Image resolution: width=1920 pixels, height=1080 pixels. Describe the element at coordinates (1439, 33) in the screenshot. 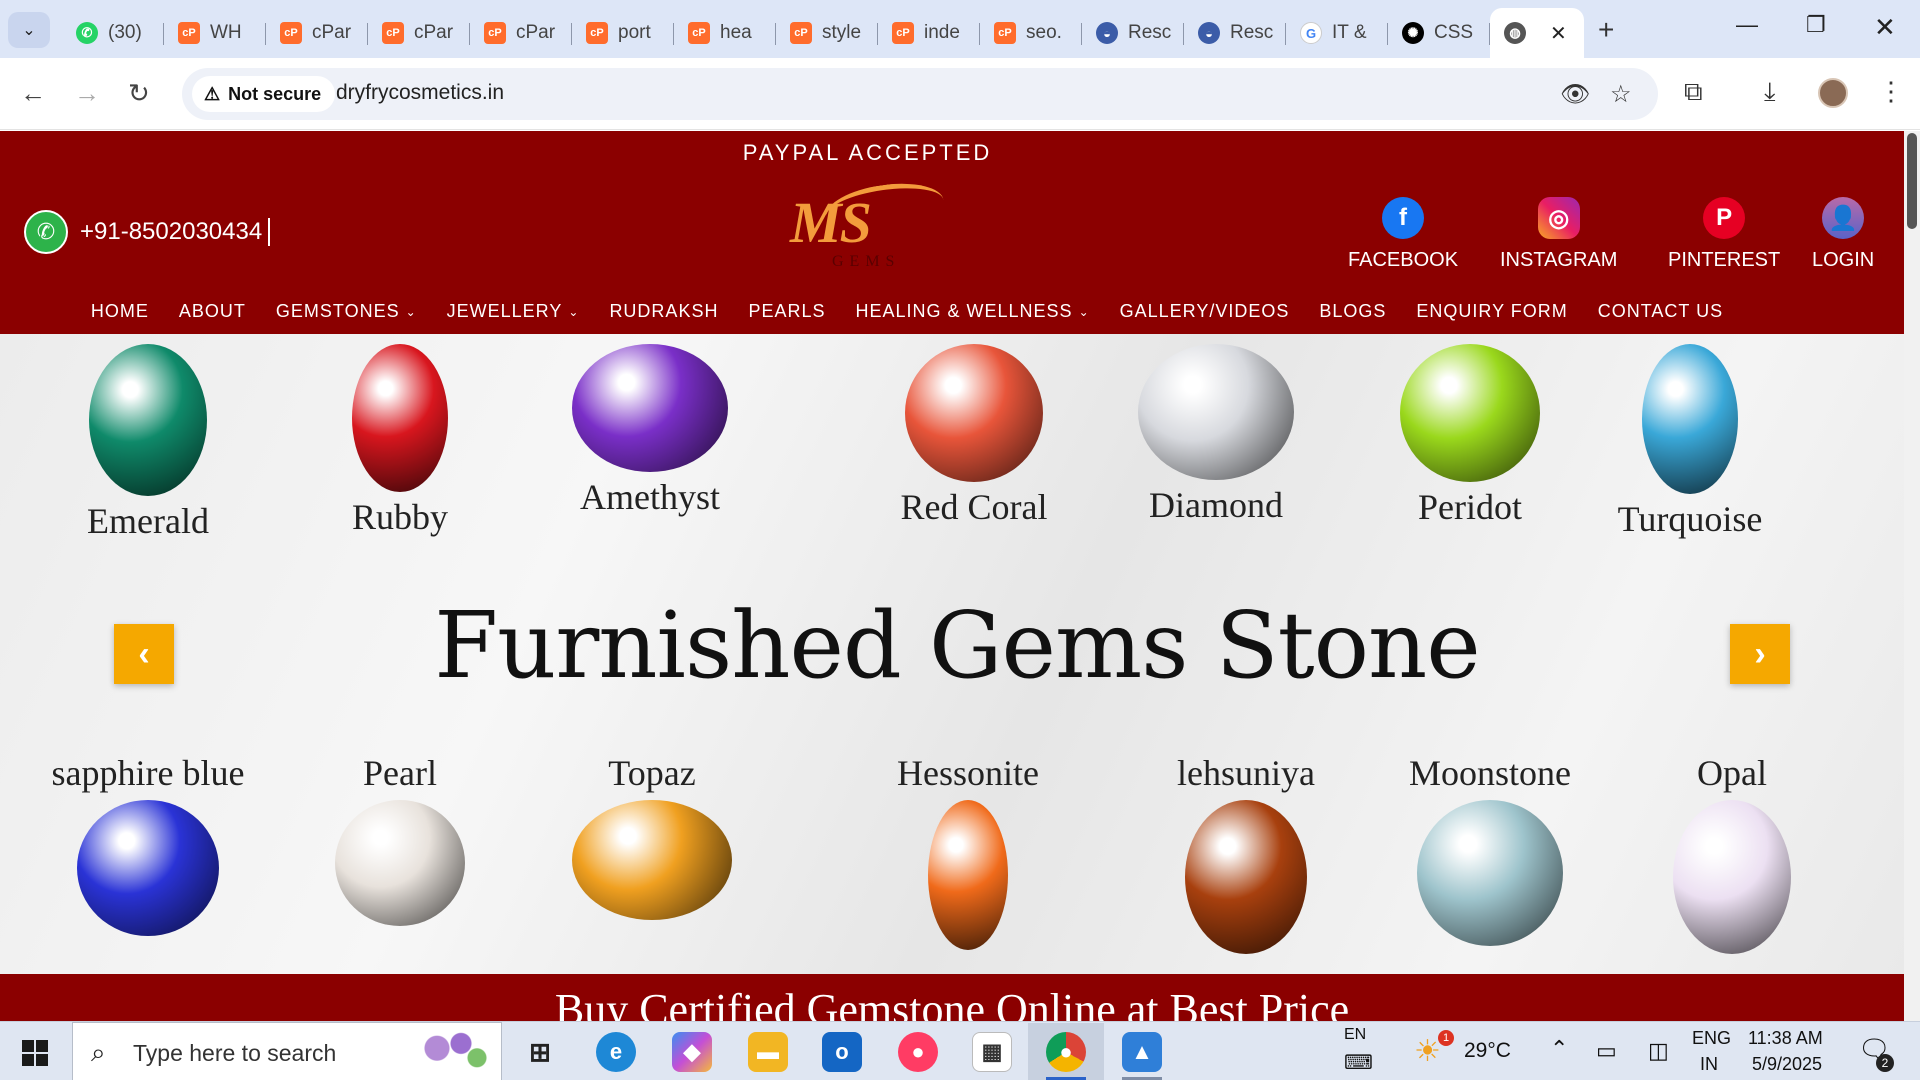

I see `tab-13: ✺ CSS` at that location.